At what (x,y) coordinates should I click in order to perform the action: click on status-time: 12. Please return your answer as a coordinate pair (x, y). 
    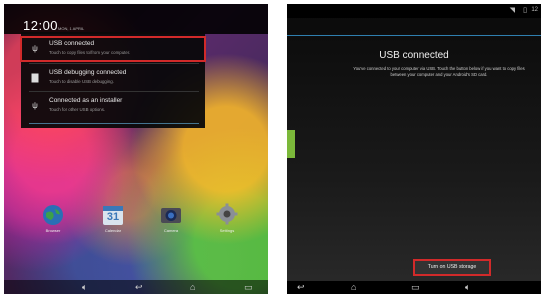
    Looking at the image, I should click on (534, 10).